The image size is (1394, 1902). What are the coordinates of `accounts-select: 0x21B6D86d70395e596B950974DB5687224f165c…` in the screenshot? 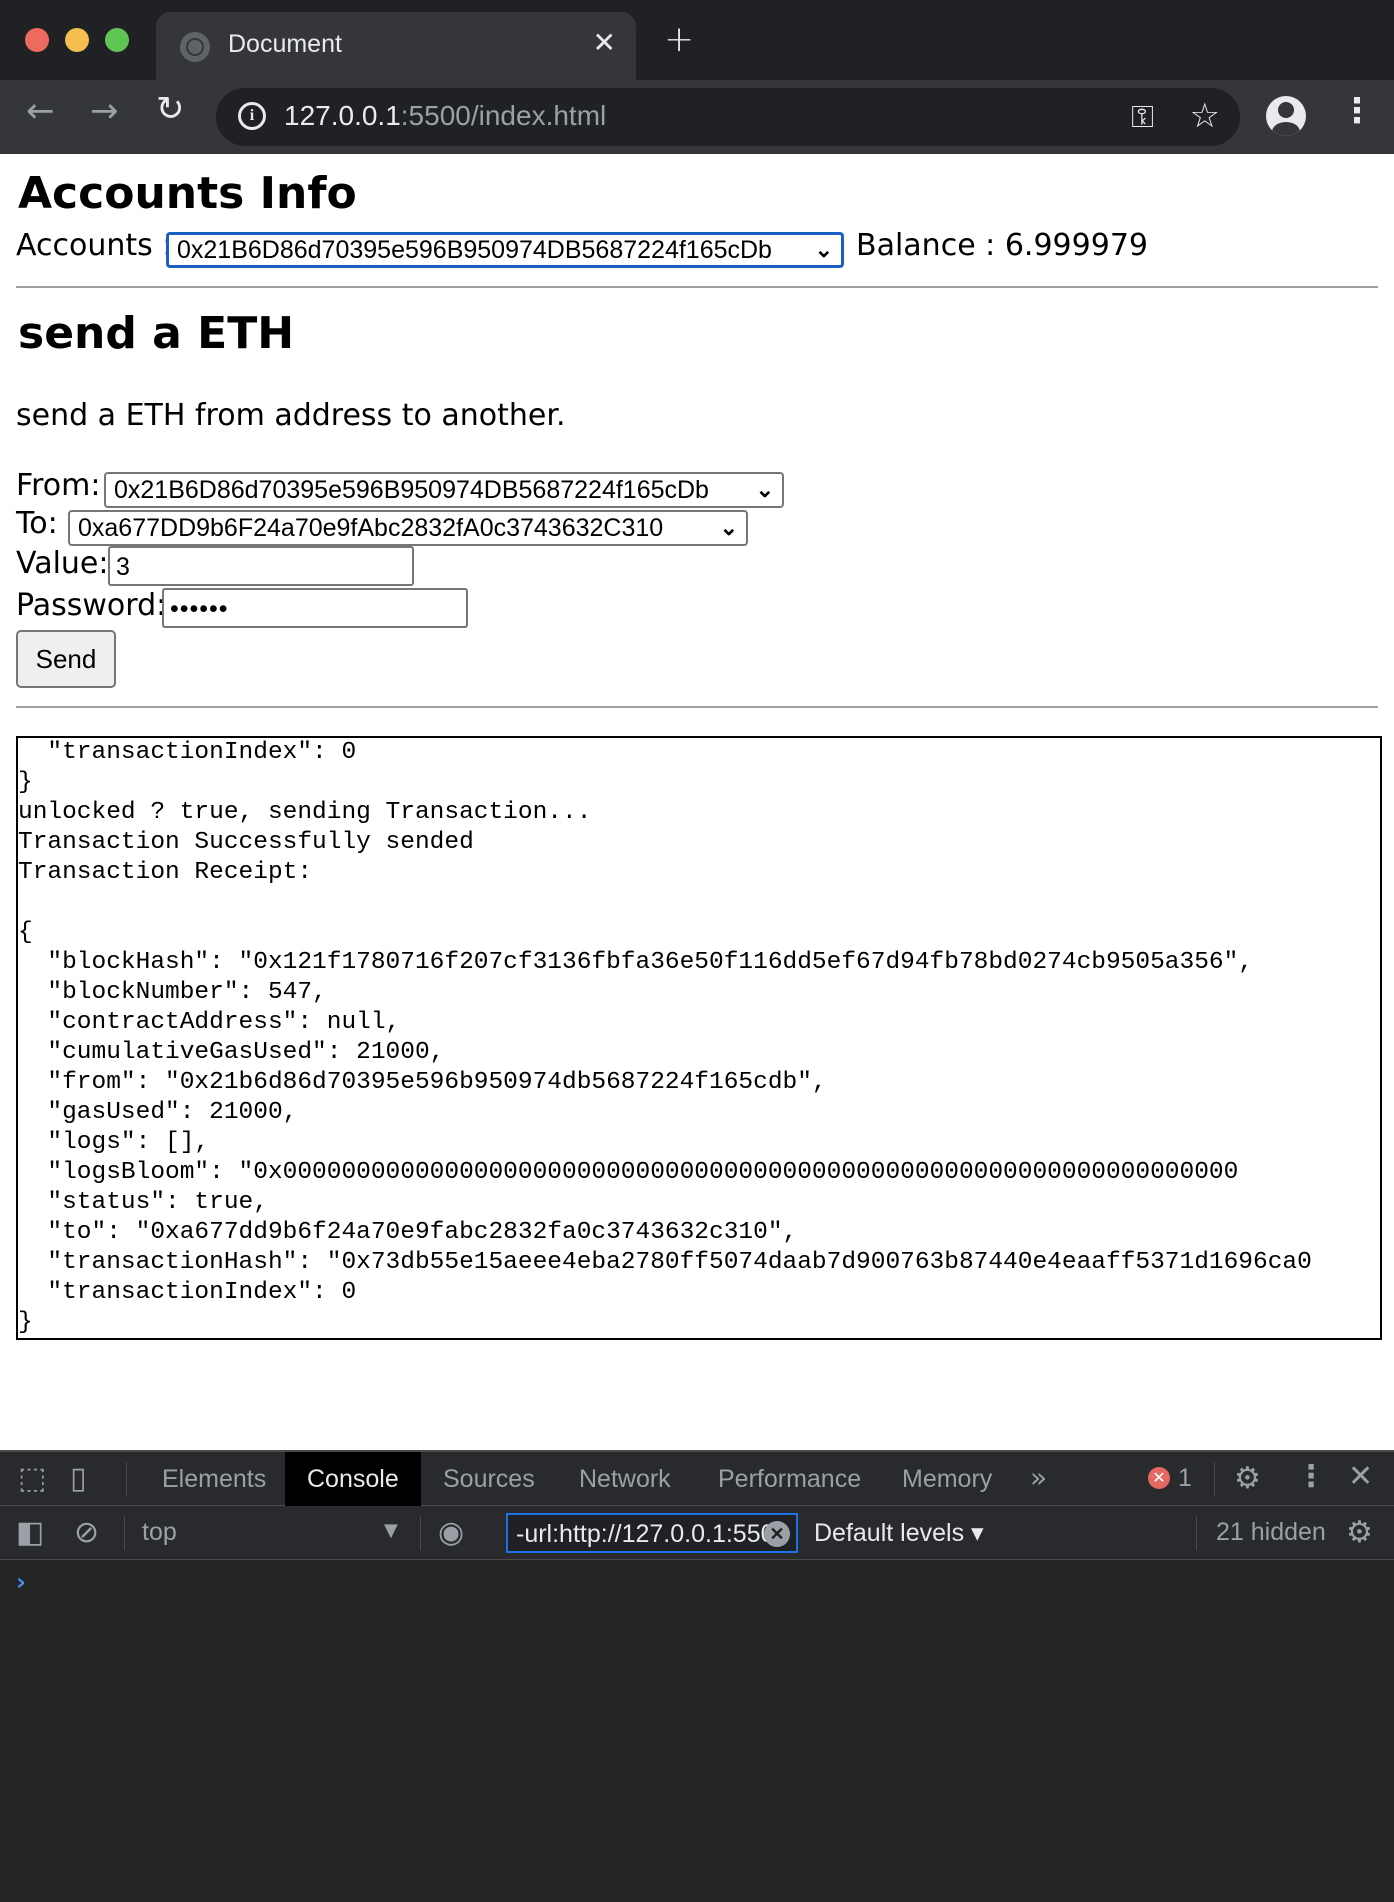 It's located at (505, 250).